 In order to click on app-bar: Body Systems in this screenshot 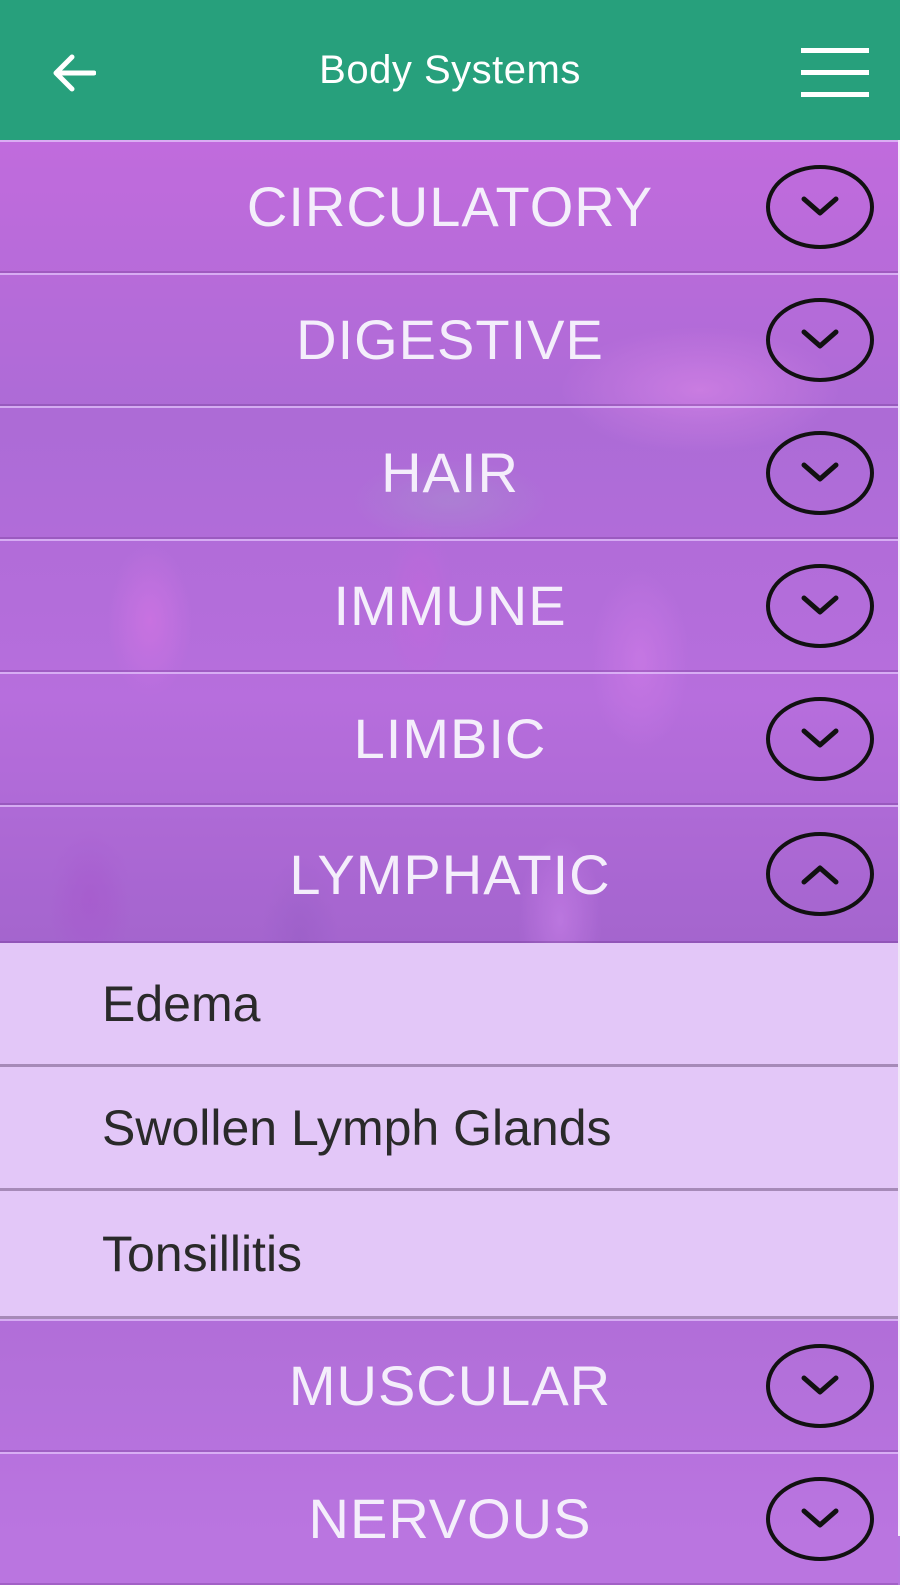, I will do `click(450, 70)`.